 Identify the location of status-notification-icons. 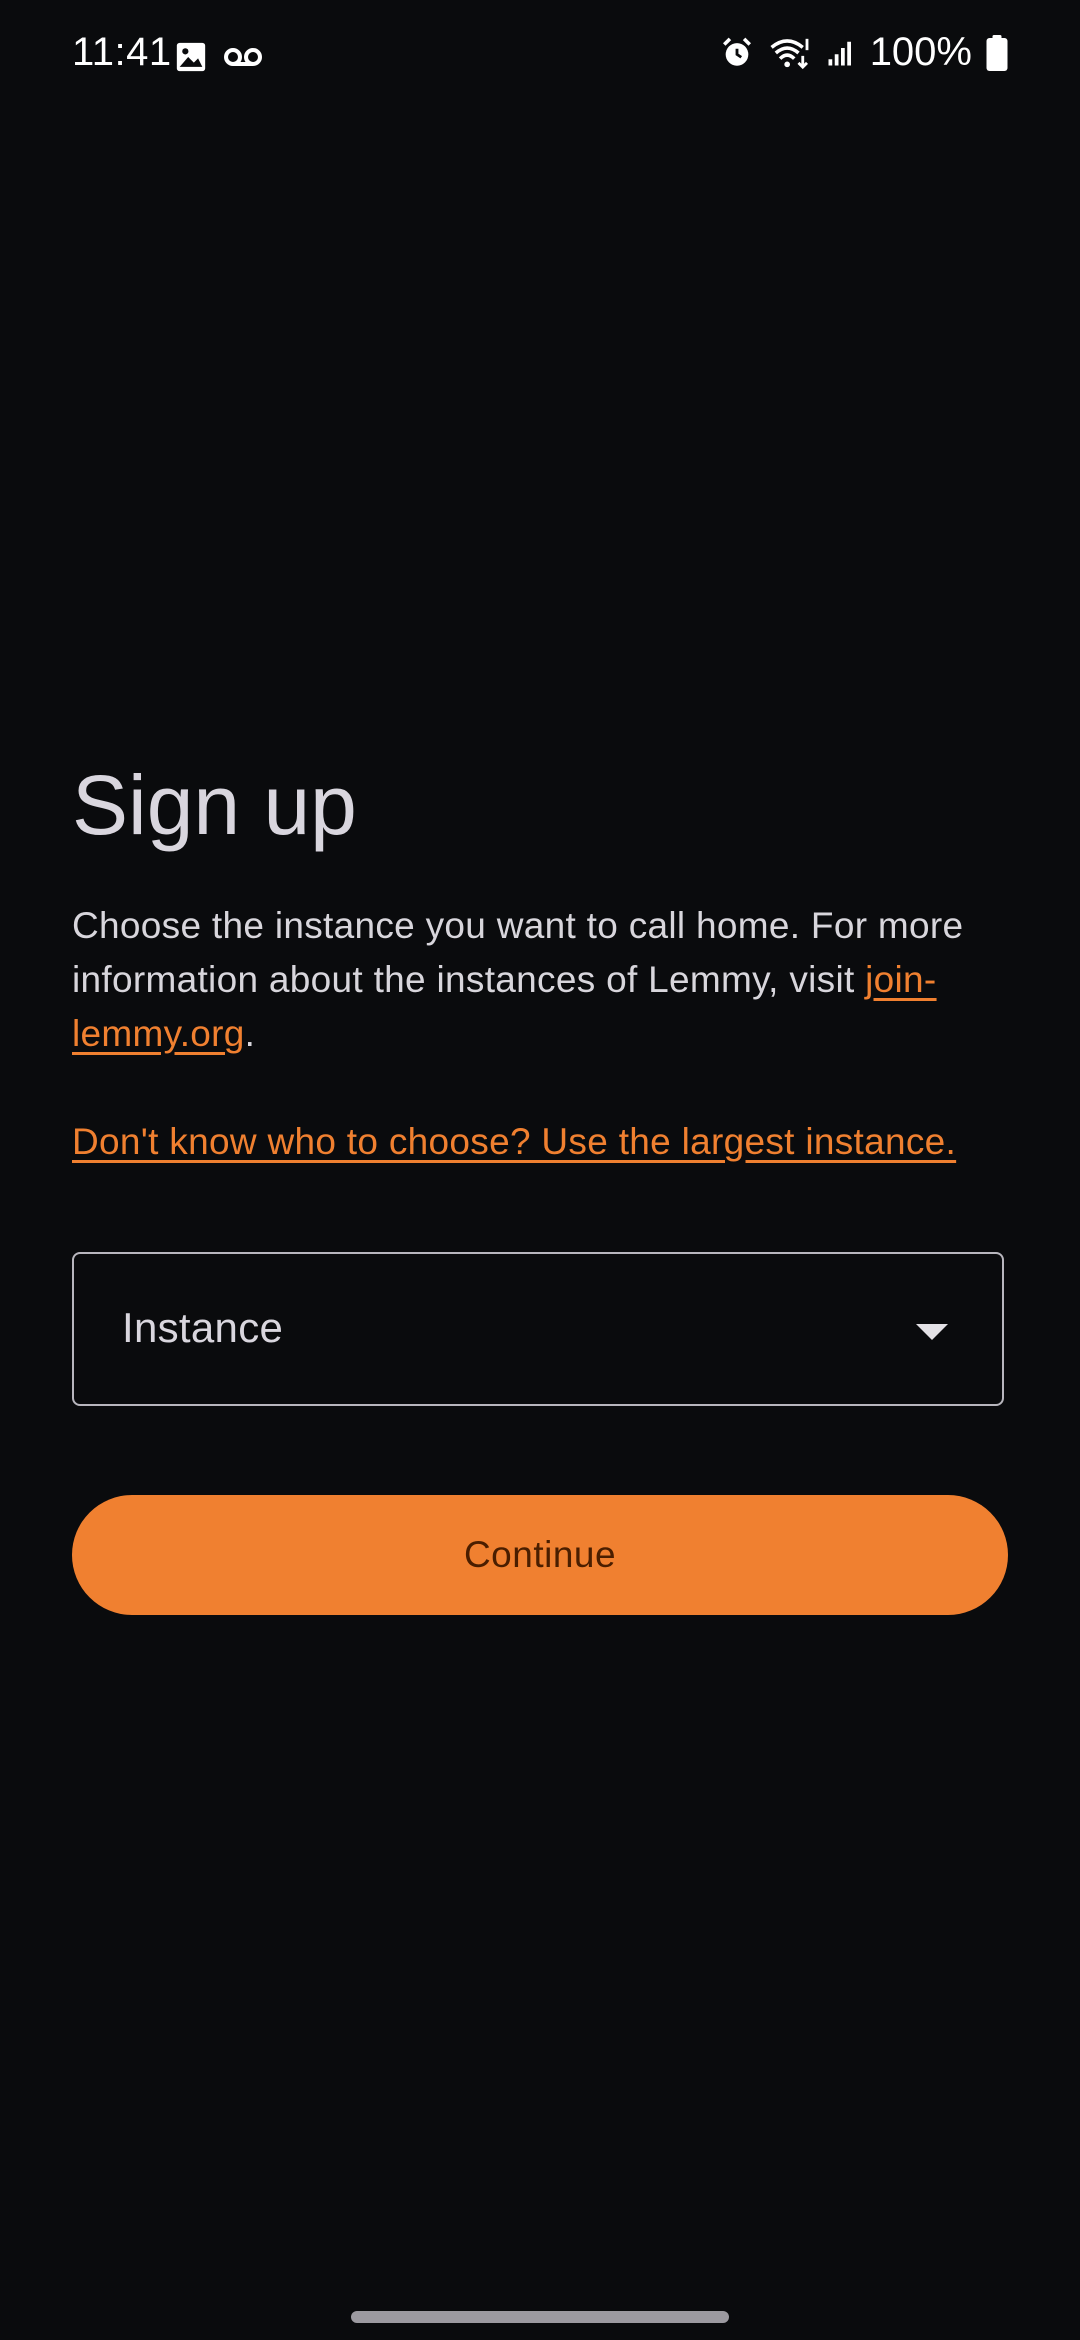
(218, 57).